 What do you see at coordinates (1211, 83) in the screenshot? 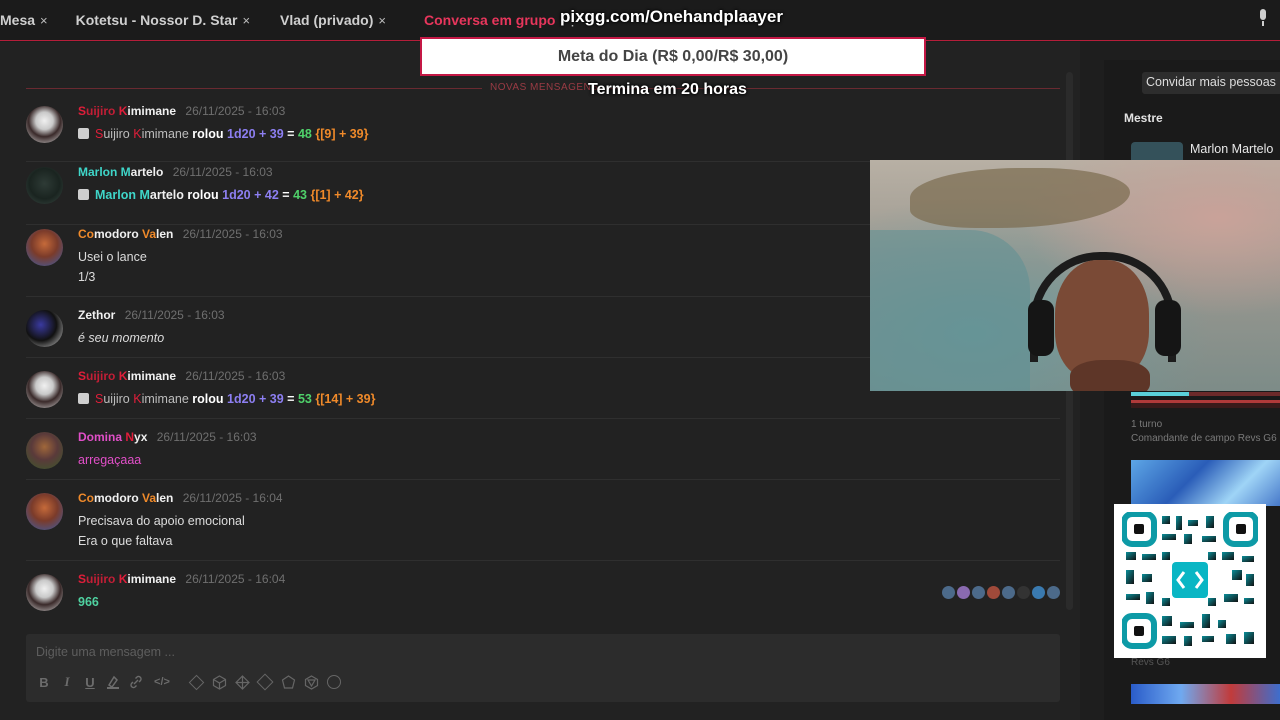
I see `invite-button: Convidar mais pessoas` at bounding box center [1211, 83].